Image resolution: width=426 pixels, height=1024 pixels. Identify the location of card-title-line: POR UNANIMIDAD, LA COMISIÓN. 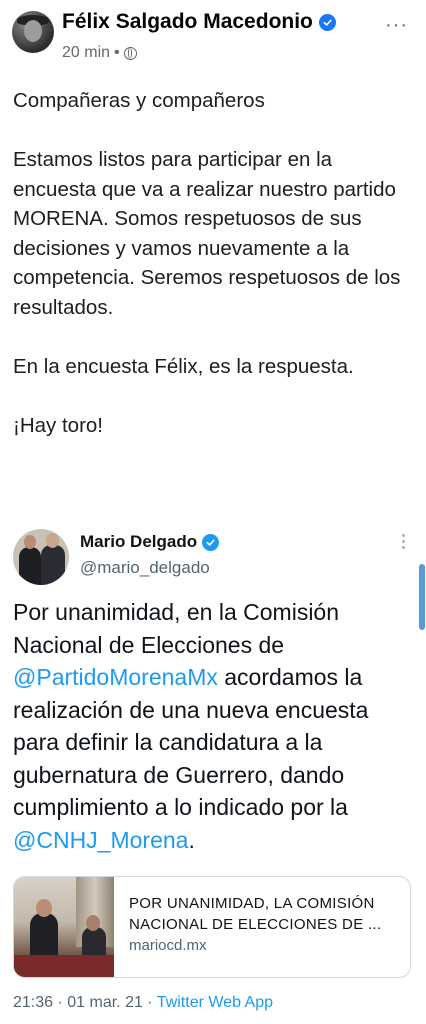
(252, 903).